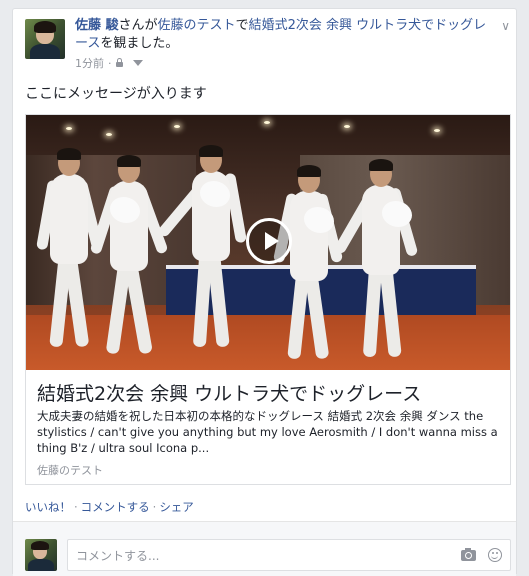 The height and width of the screenshot is (576, 529). Describe the element at coordinates (495, 555) in the screenshot. I see `emoji-icon` at that location.